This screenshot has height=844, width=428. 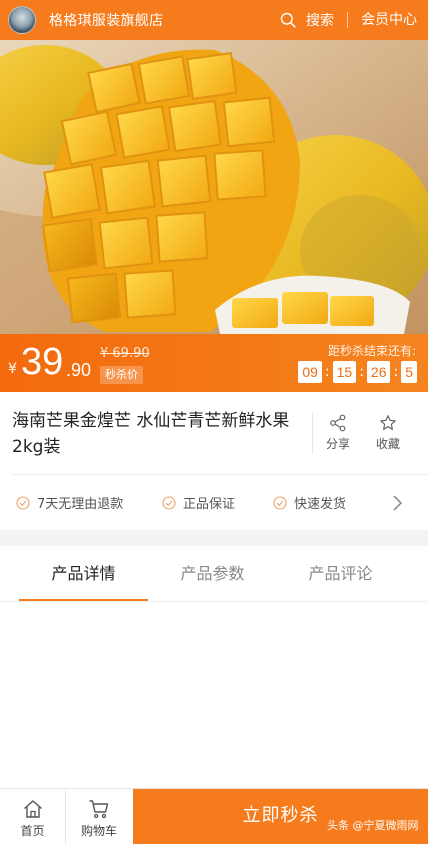 I want to click on active-tab-indicator, so click(x=83, y=600).